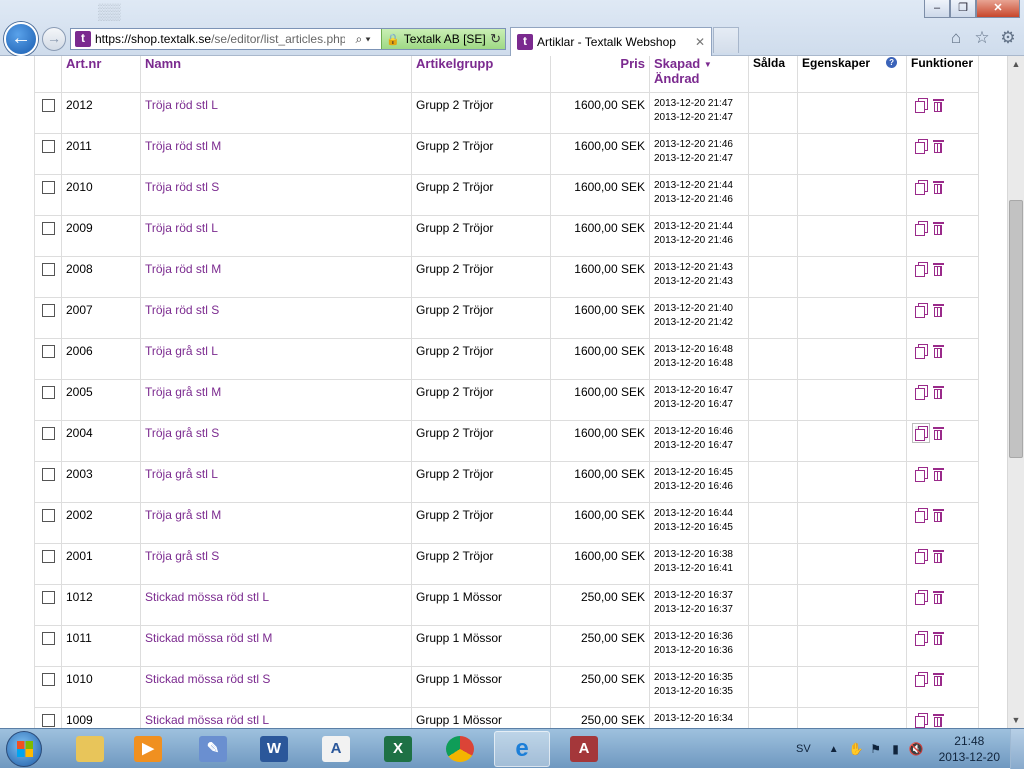 This screenshot has width=1024, height=769. I want to click on taskbar-paint: ✎, so click(213, 749).